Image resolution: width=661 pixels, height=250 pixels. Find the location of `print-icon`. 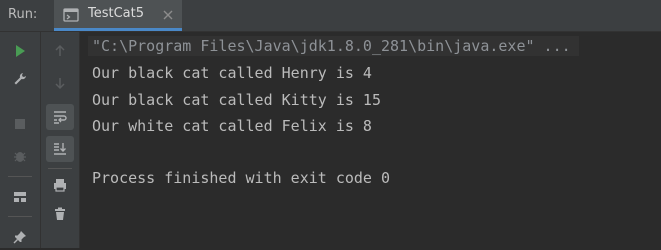

print-icon is located at coordinates (60, 185).